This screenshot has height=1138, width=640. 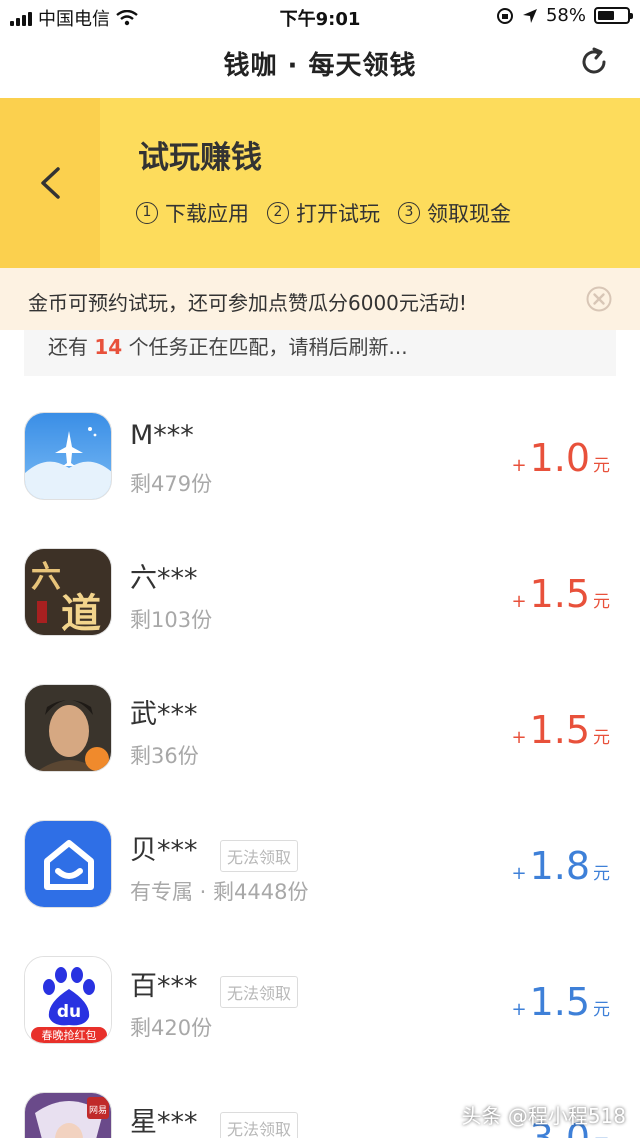 What do you see at coordinates (164, 1122) in the screenshot?
I see `task-name: 星***` at bounding box center [164, 1122].